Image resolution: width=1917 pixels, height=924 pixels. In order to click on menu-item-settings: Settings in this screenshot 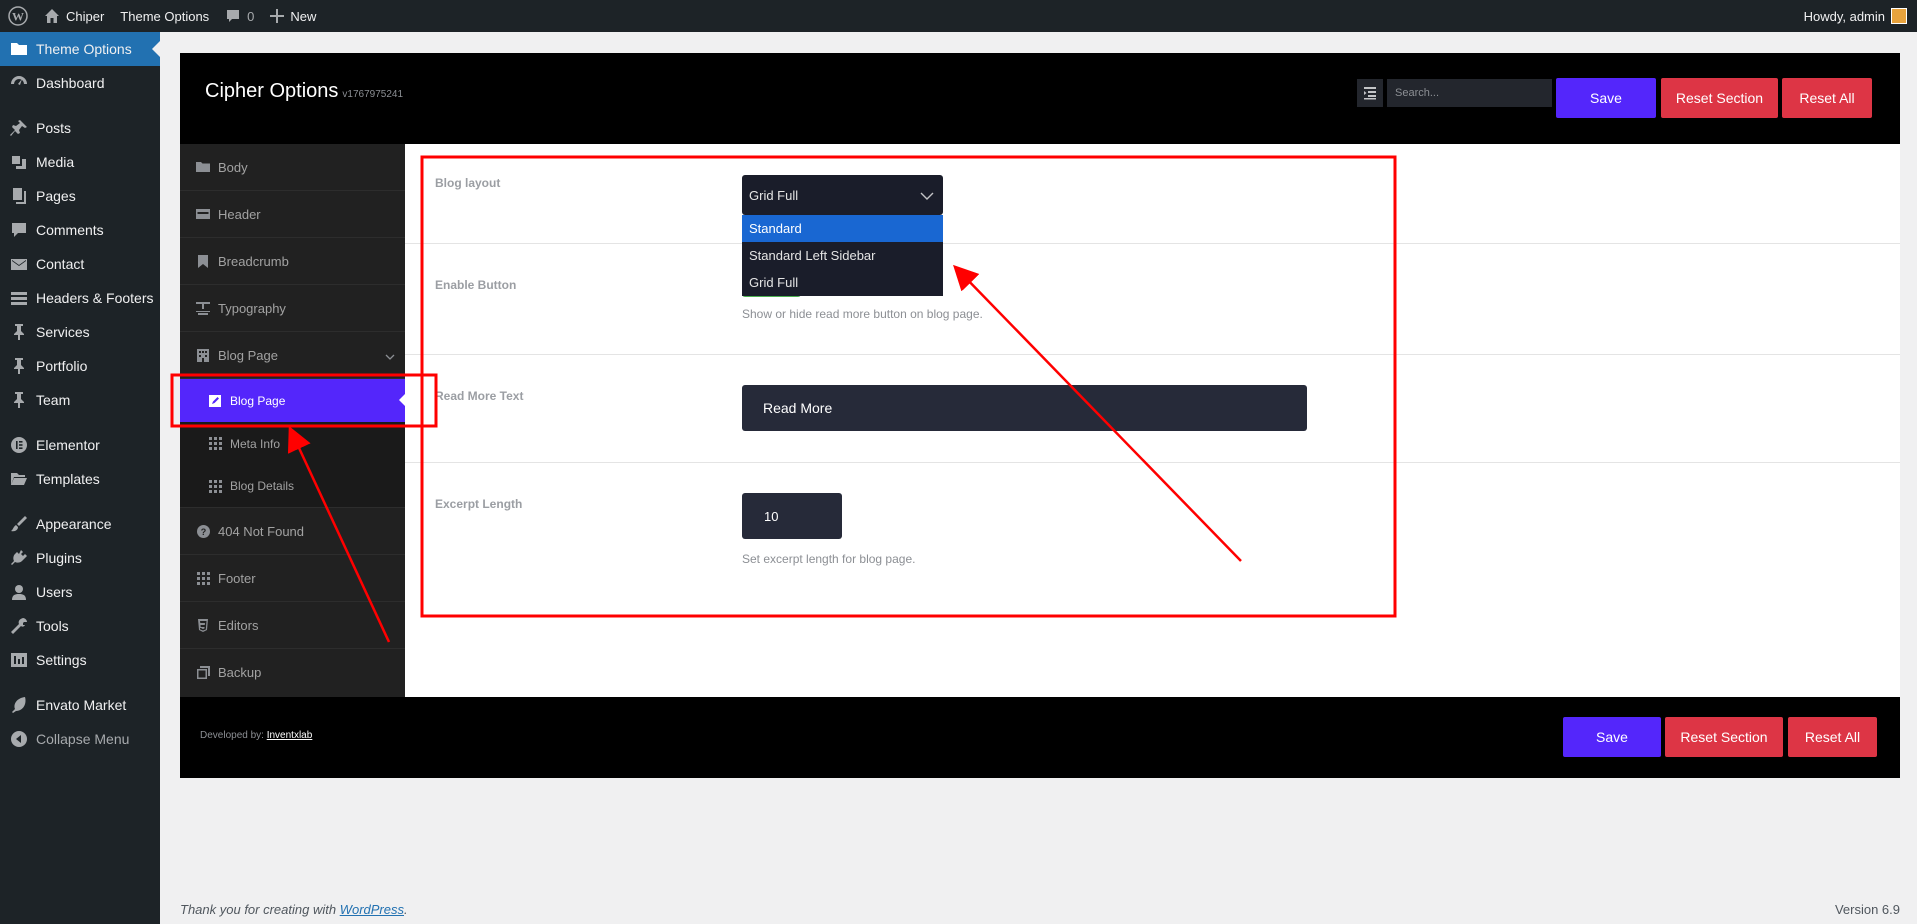, I will do `click(80, 660)`.